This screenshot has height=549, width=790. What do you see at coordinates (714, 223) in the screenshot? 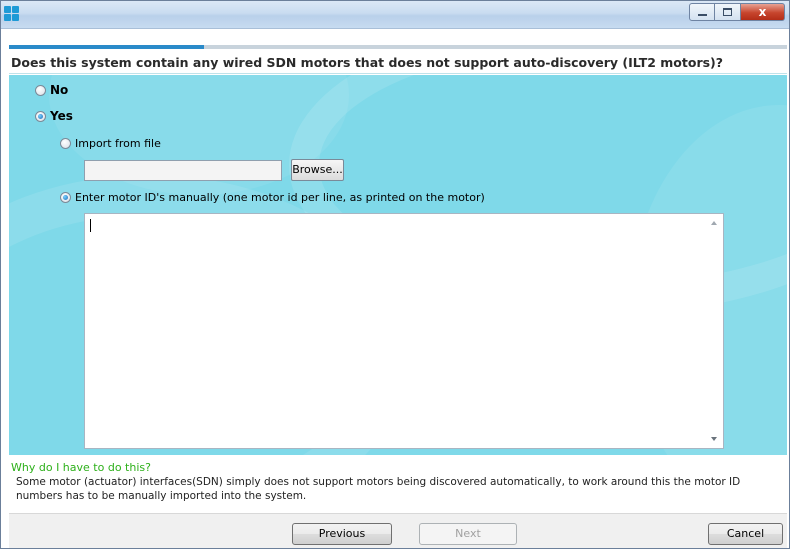
I see `scroll-up-icon` at bounding box center [714, 223].